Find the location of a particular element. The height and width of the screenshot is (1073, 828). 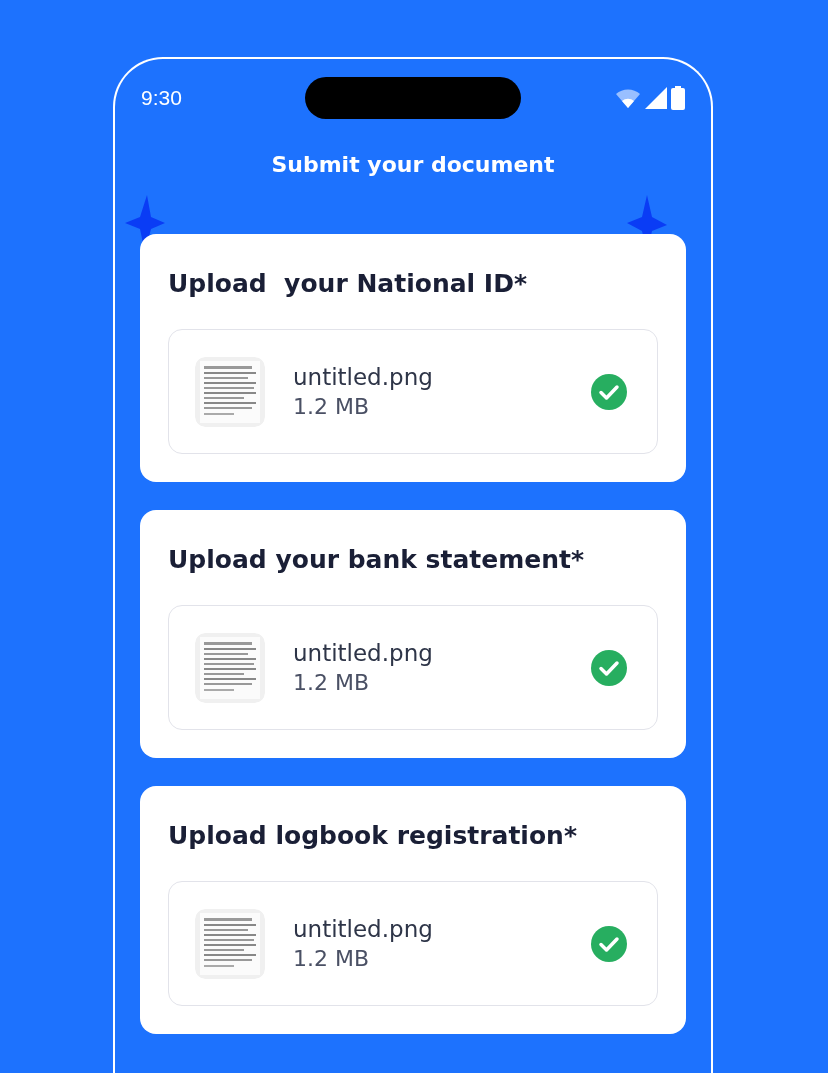

card-heading: Upload your bank statement* is located at coordinates (377, 560).